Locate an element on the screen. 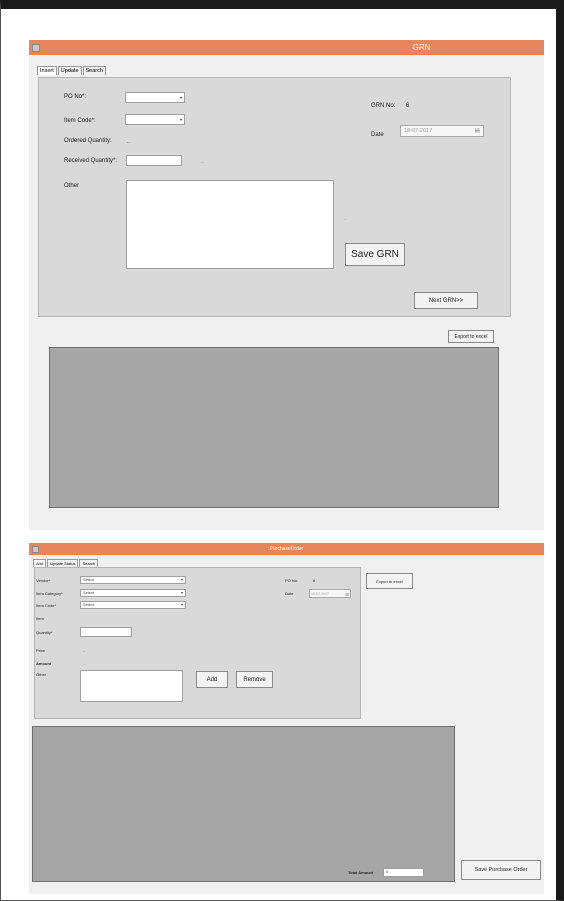 This screenshot has width=564, height=901. vendor-dropdown: Select ▾ is located at coordinates (133, 580).